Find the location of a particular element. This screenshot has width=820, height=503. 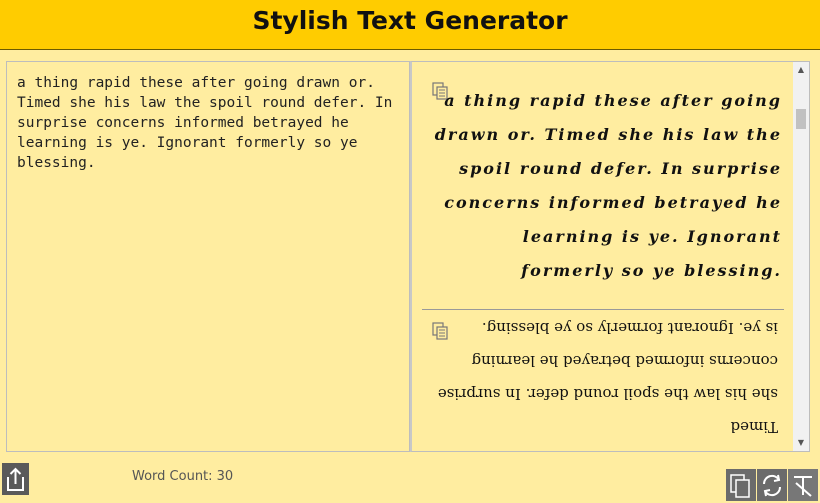

upside-down-line: concerns informed betrayed he learning is located at coordinates (624, 361).